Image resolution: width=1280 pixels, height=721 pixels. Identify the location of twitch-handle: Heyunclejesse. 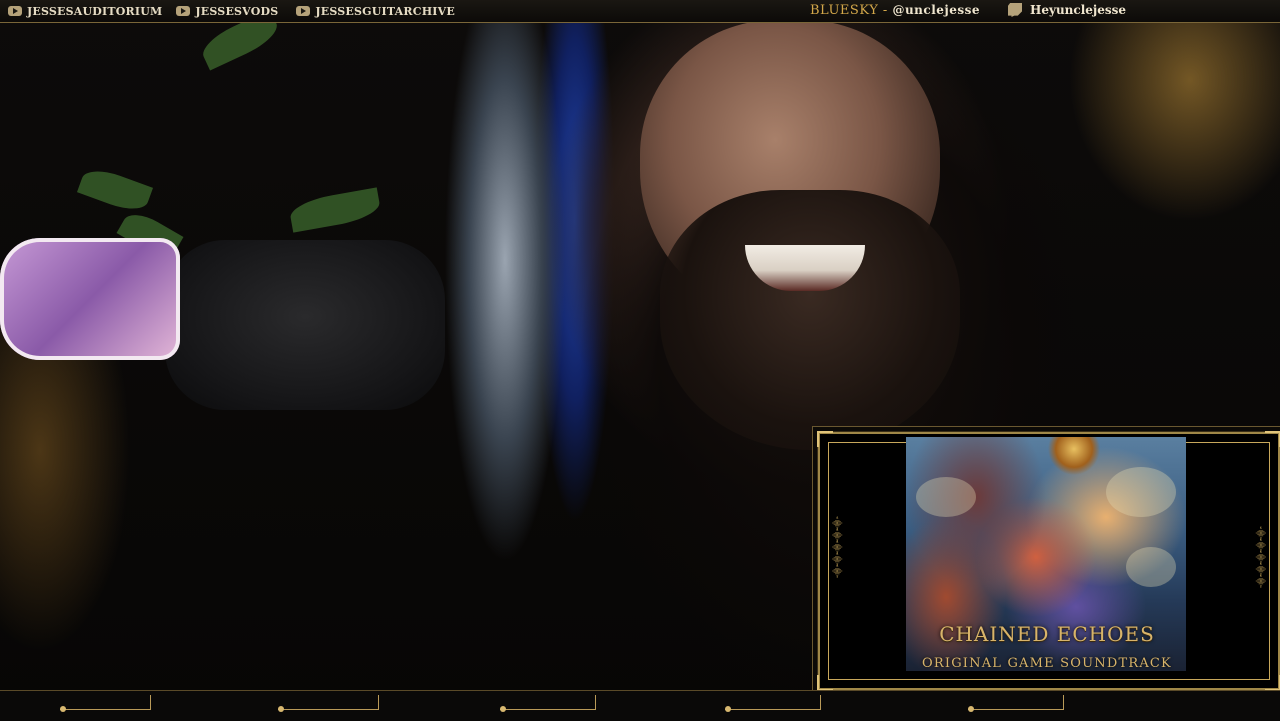
(1067, 10).